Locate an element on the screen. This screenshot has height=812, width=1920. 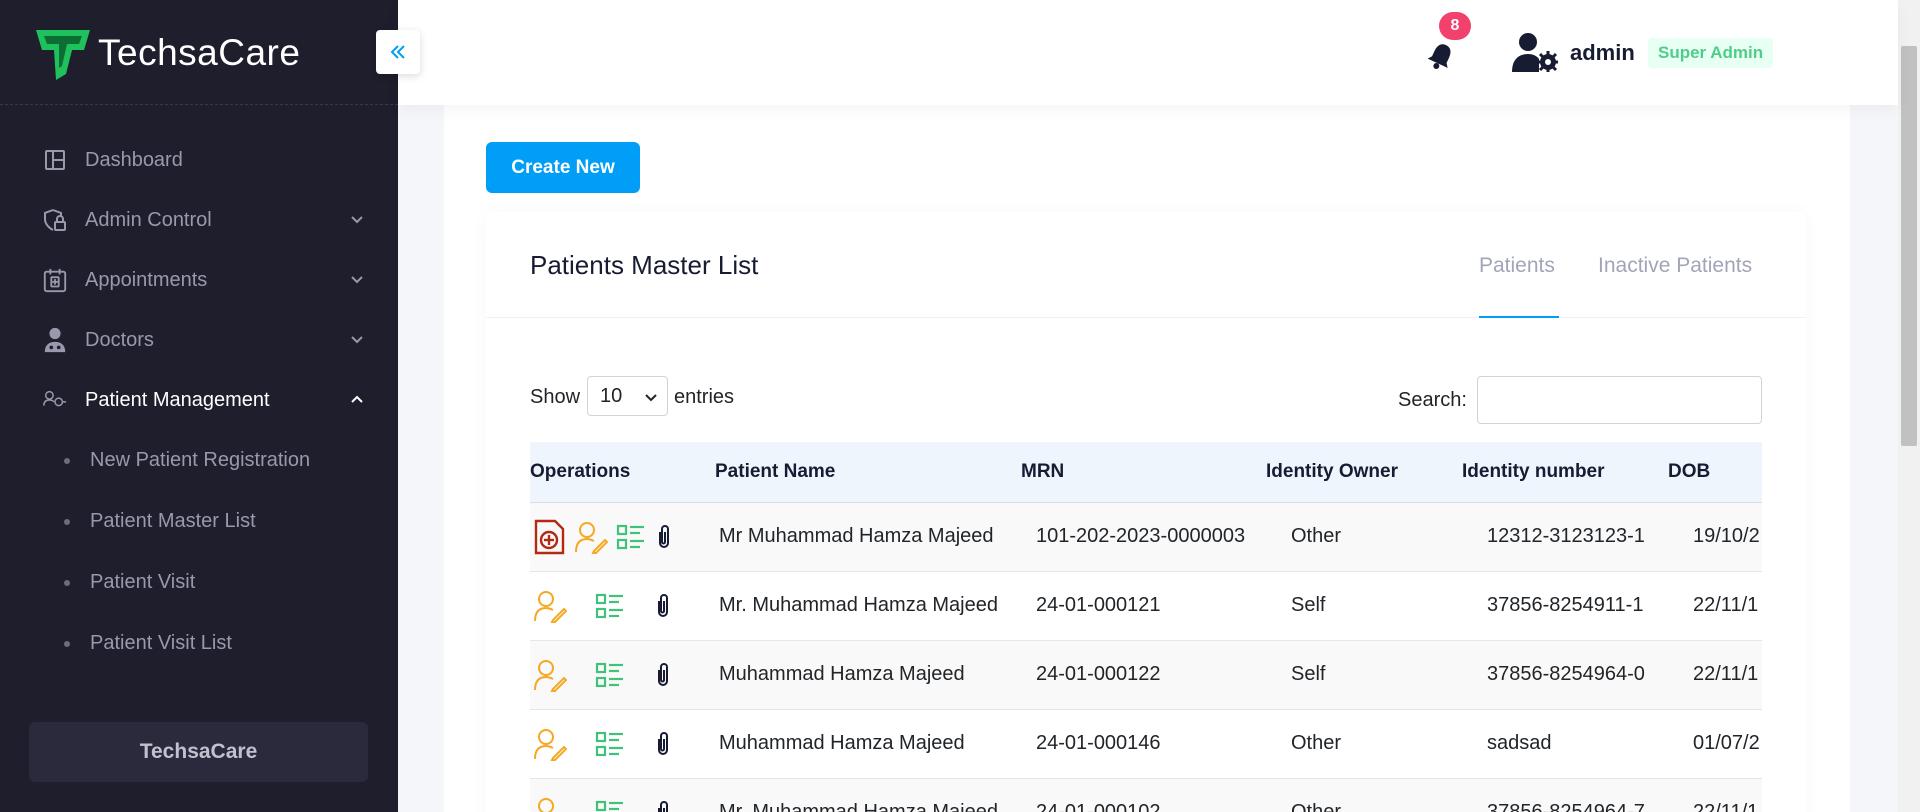
mrn-cell: 24-01-000122 is located at coordinates (1143, 675).